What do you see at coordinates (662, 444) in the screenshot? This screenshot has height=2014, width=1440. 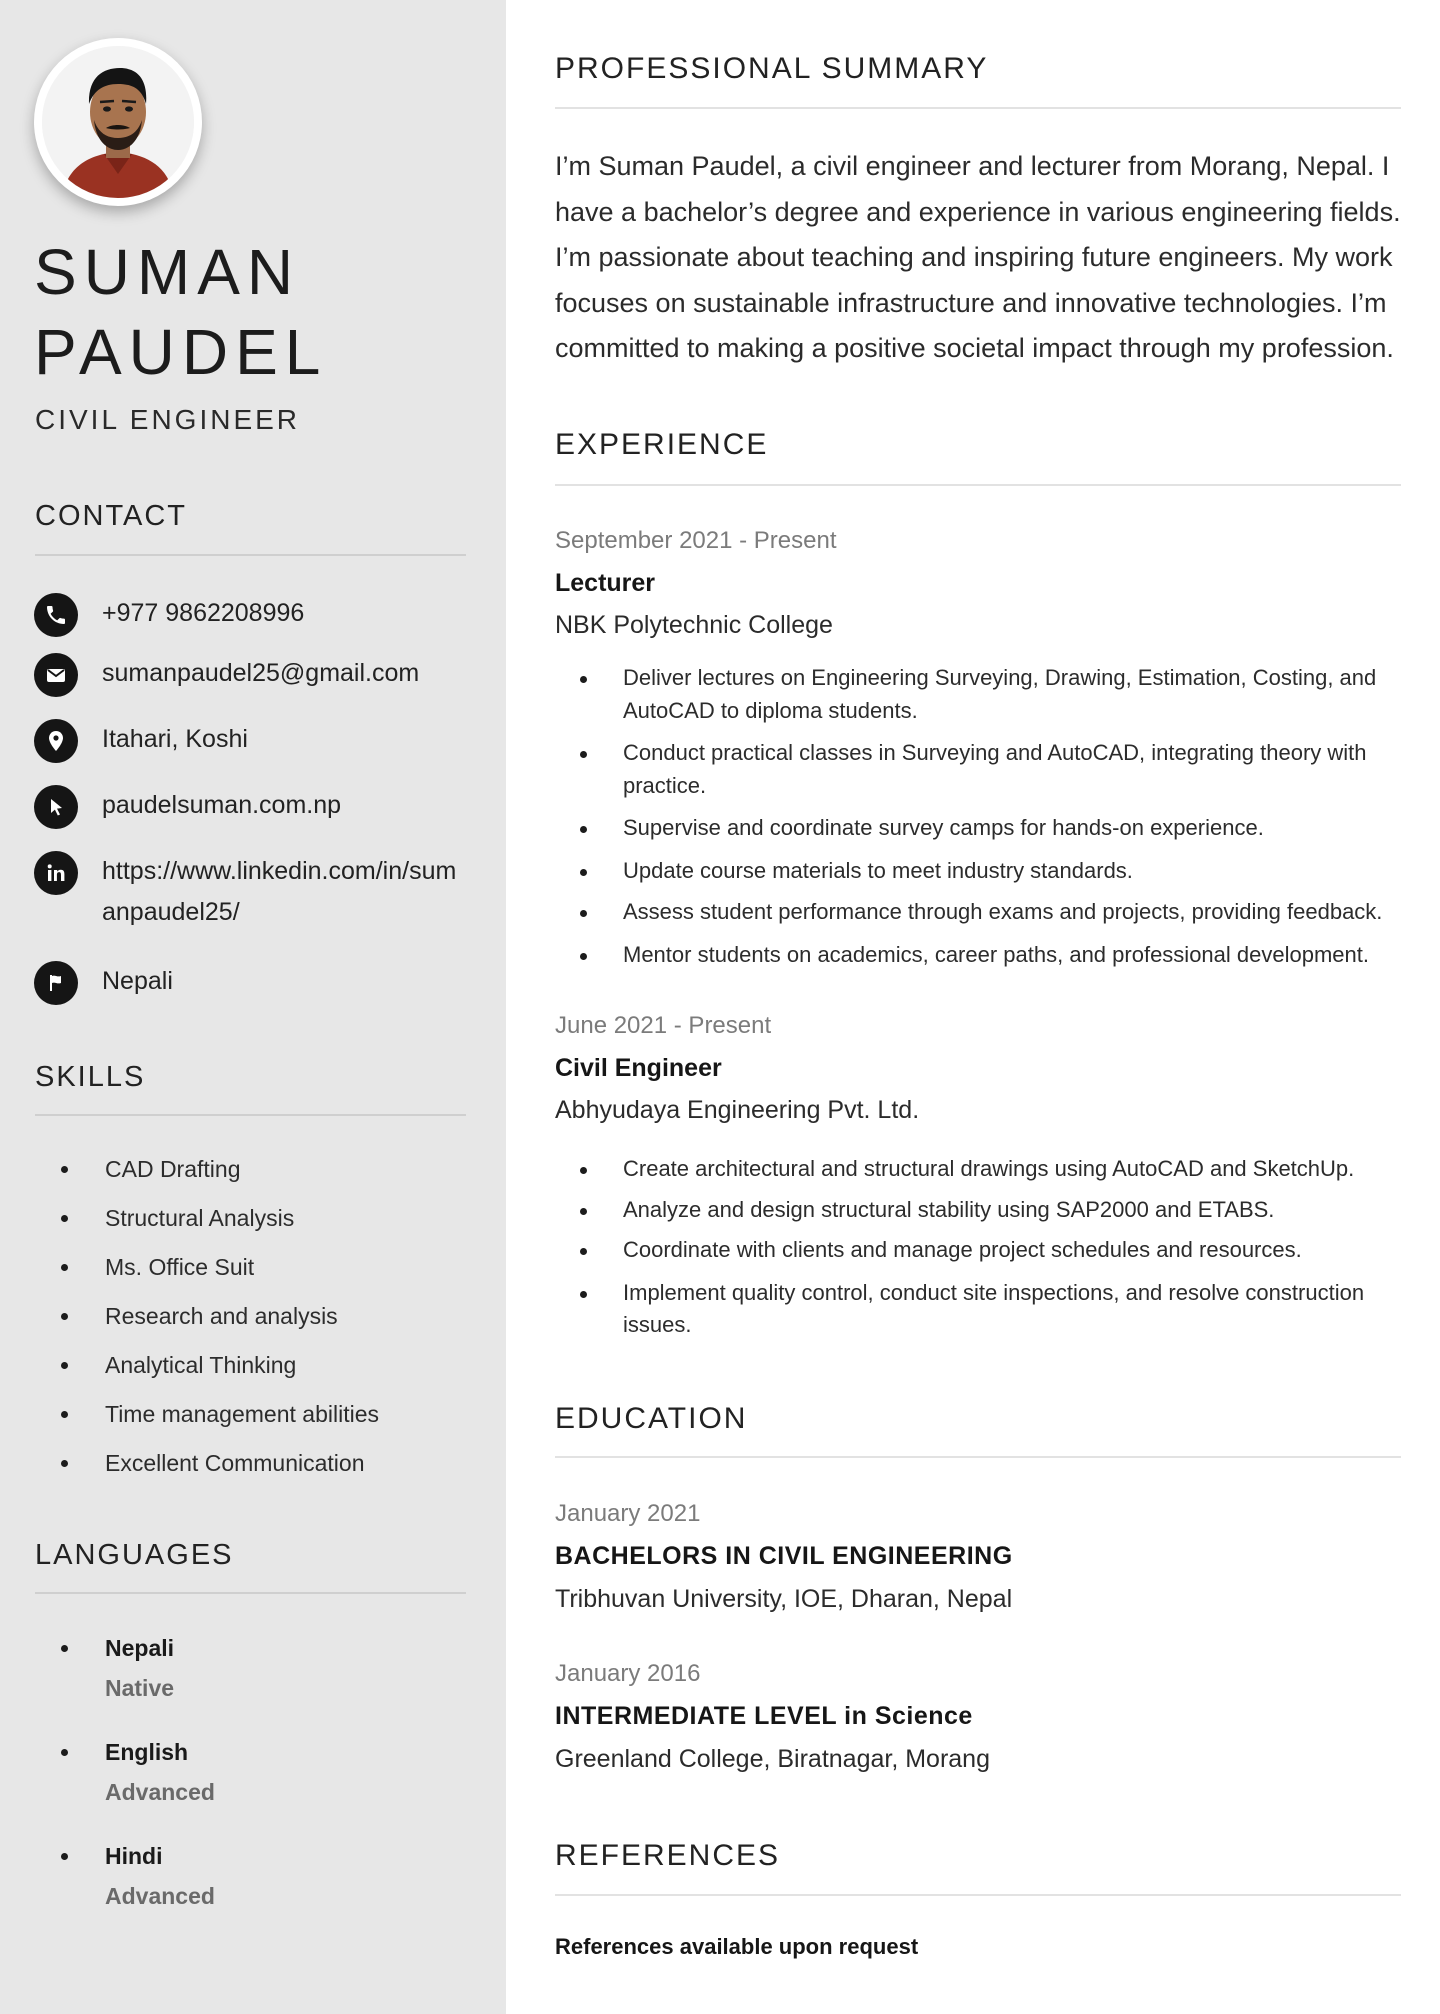 I see `experience-heading: EXPERIENCE` at bounding box center [662, 444].